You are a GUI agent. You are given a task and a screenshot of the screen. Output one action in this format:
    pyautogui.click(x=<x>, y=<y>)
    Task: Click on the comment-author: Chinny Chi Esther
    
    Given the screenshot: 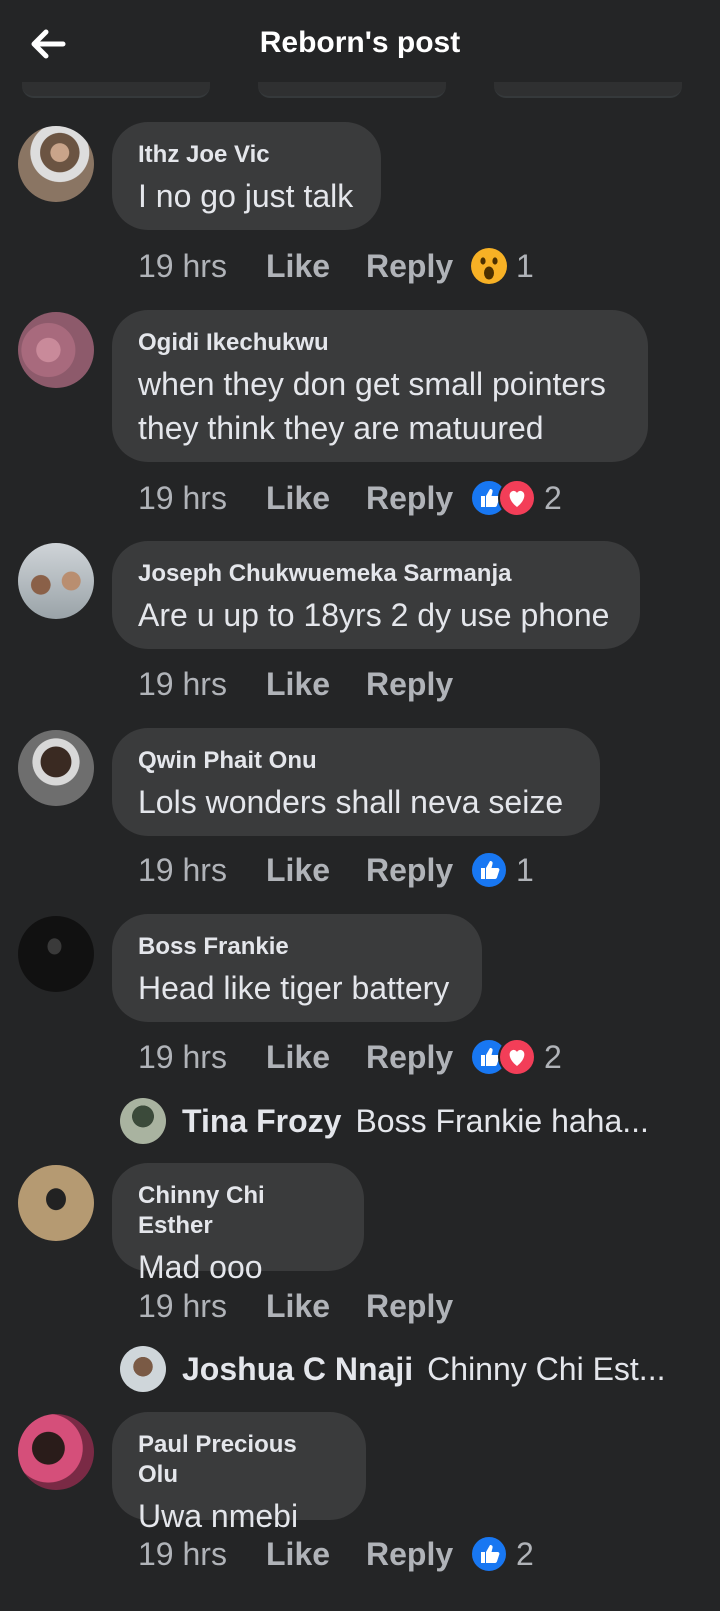 What is the action you would take?
    pyautogui.click(x=237, y=1211)
    